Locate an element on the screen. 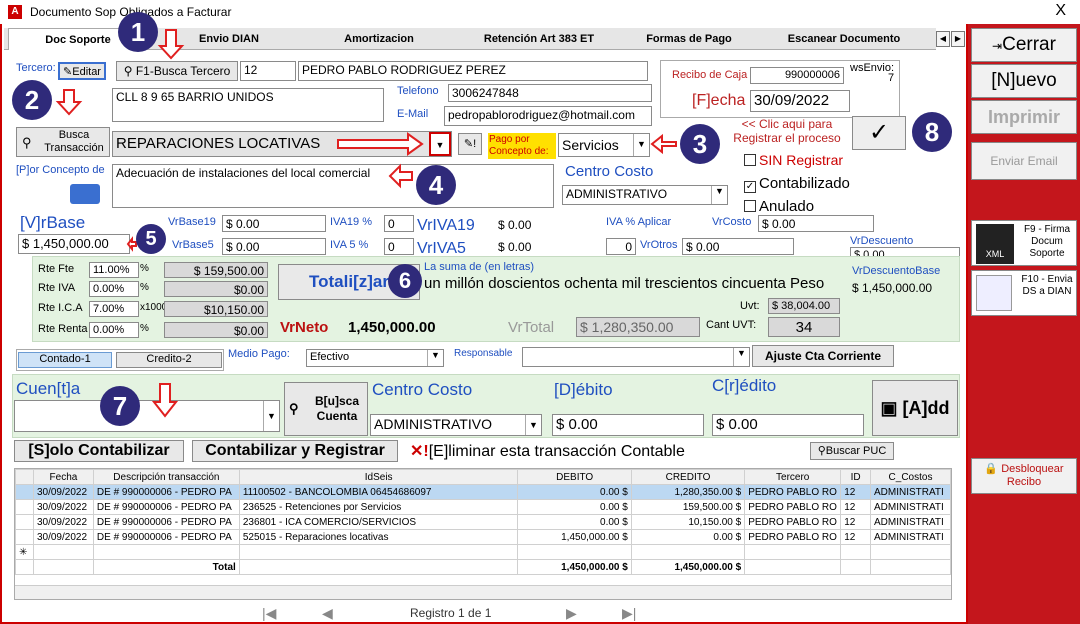 This screenshot has height=624, width=1080. cerrar-label: Cerrar is located at coordinates (1029, 44).